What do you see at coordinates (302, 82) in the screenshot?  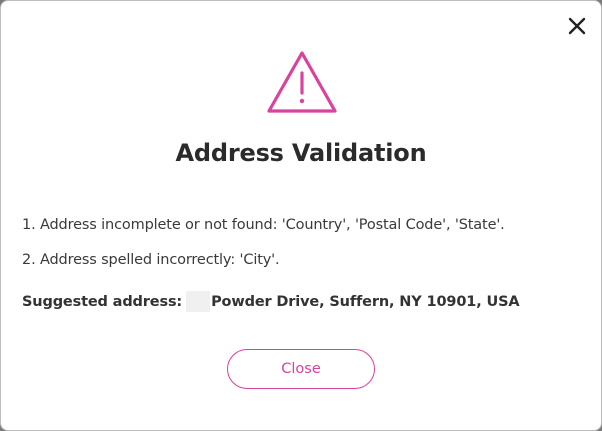 I see `warning-triangle-icon` at bounding box center [302, 82].